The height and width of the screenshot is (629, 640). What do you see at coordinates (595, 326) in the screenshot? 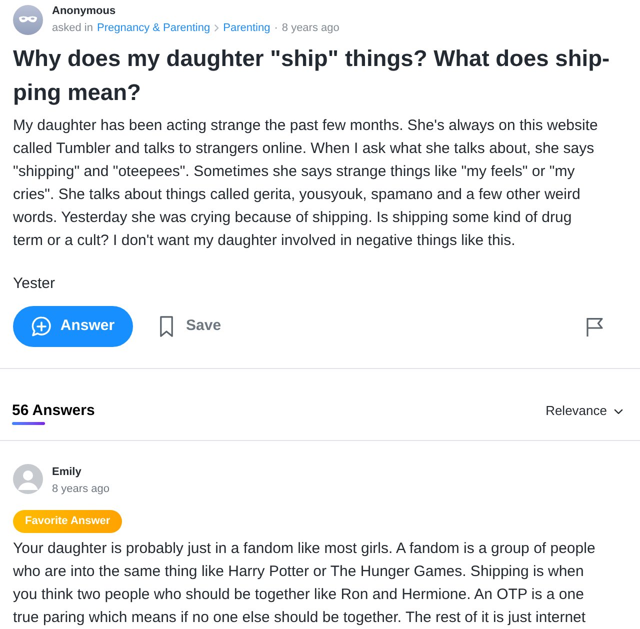
I see `flag-icon` at bounding box center [595, 326].